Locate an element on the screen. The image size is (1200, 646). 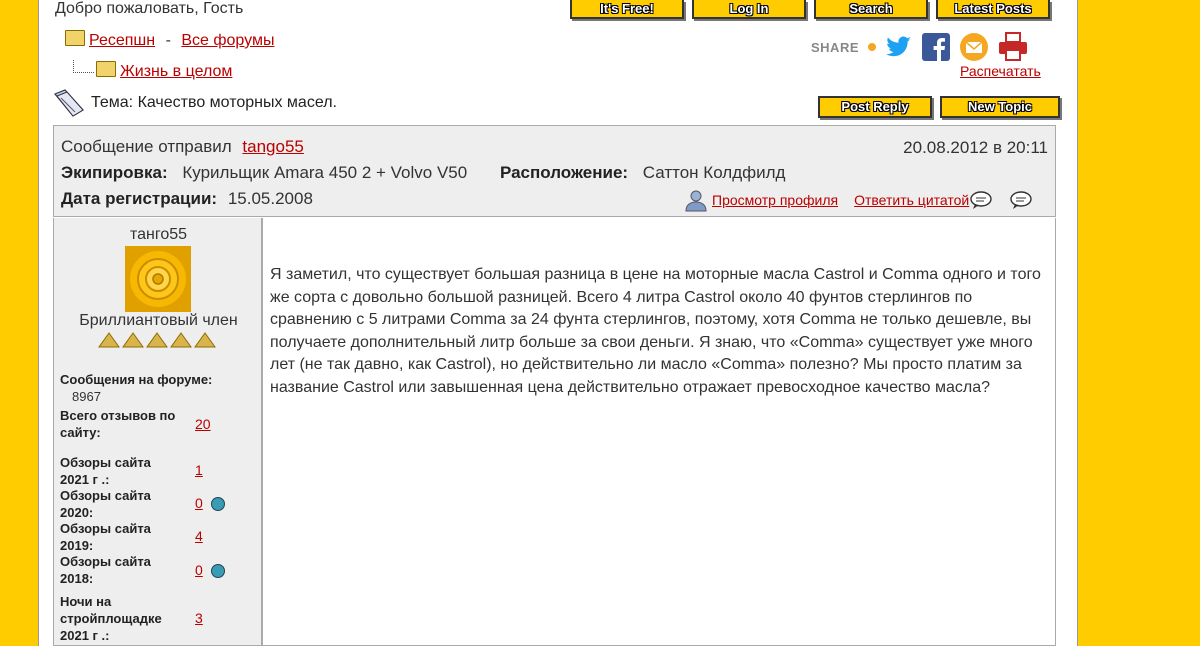
reviews-2020-label: Обзоры сайта 2020: is located at coordinates (105, 504).